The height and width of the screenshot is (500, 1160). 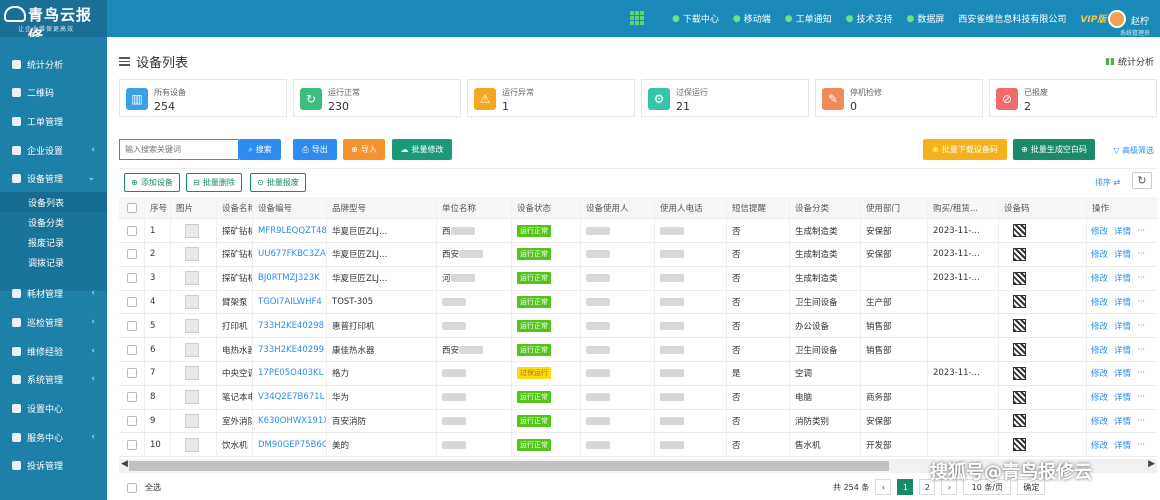 I want to click on batch-blank-button: ⊕ 批量生成空白码, so click(x=1054, y=149).